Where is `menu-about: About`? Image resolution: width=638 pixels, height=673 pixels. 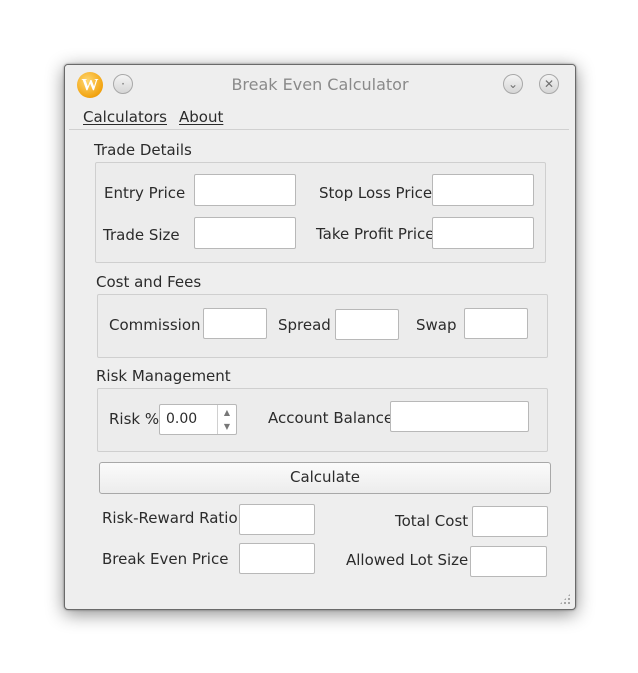 menu-about: About is located at coordinates (201, 117).